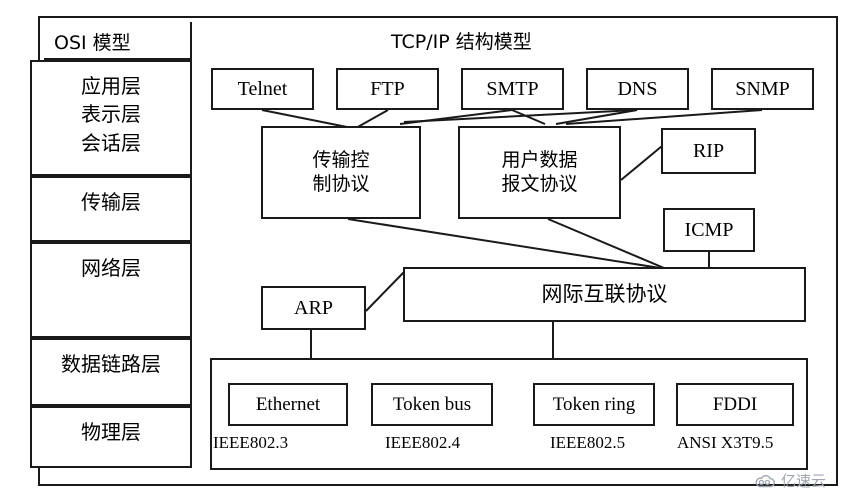 The width and height of the screenshot is (862, 503). What do you see at coordinates (735, 404) in the screenshot?
I see `link-box-fddi: FDDI` at bounding box center [735, 404].